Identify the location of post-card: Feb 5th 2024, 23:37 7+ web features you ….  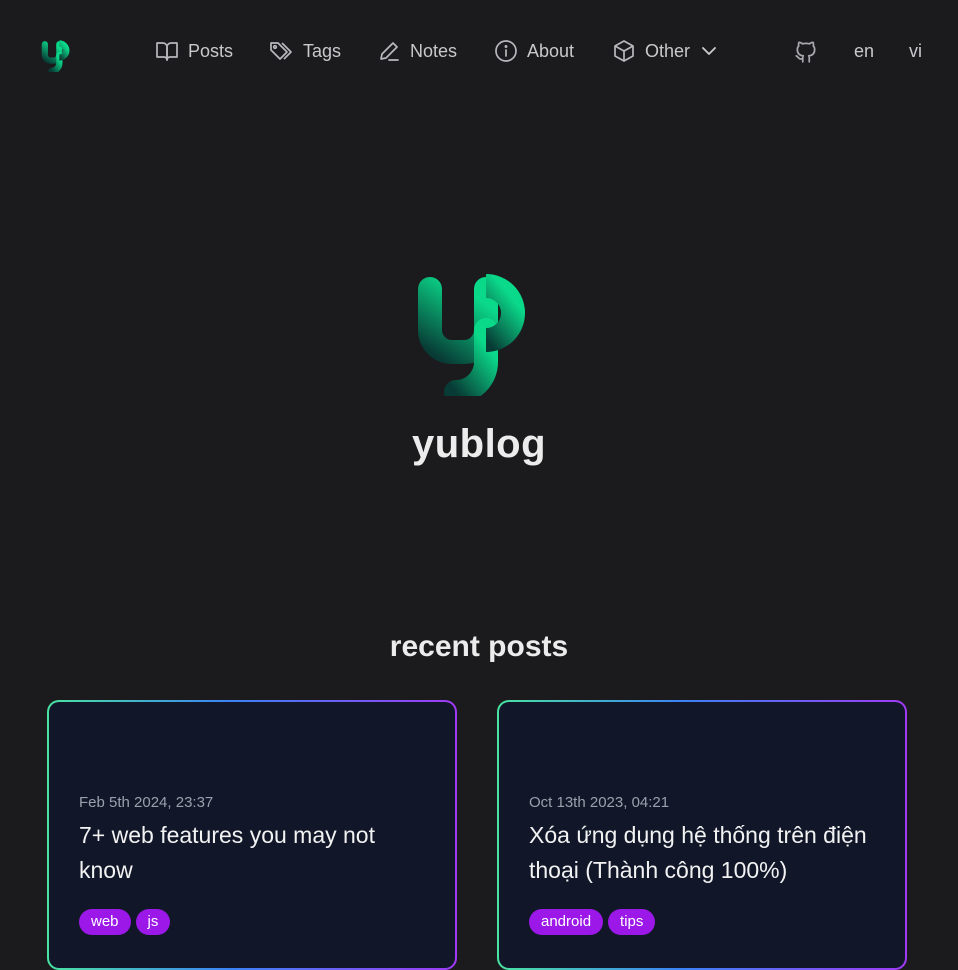
(252, 835).